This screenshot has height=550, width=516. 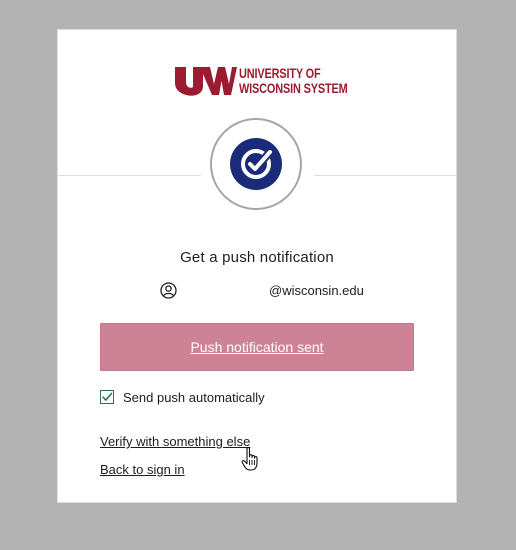 What do you see at coordinates (262, 290) in the screenshot?
I see `user-identifier: @wisconsin.edu` at bounding box center [262, 290].